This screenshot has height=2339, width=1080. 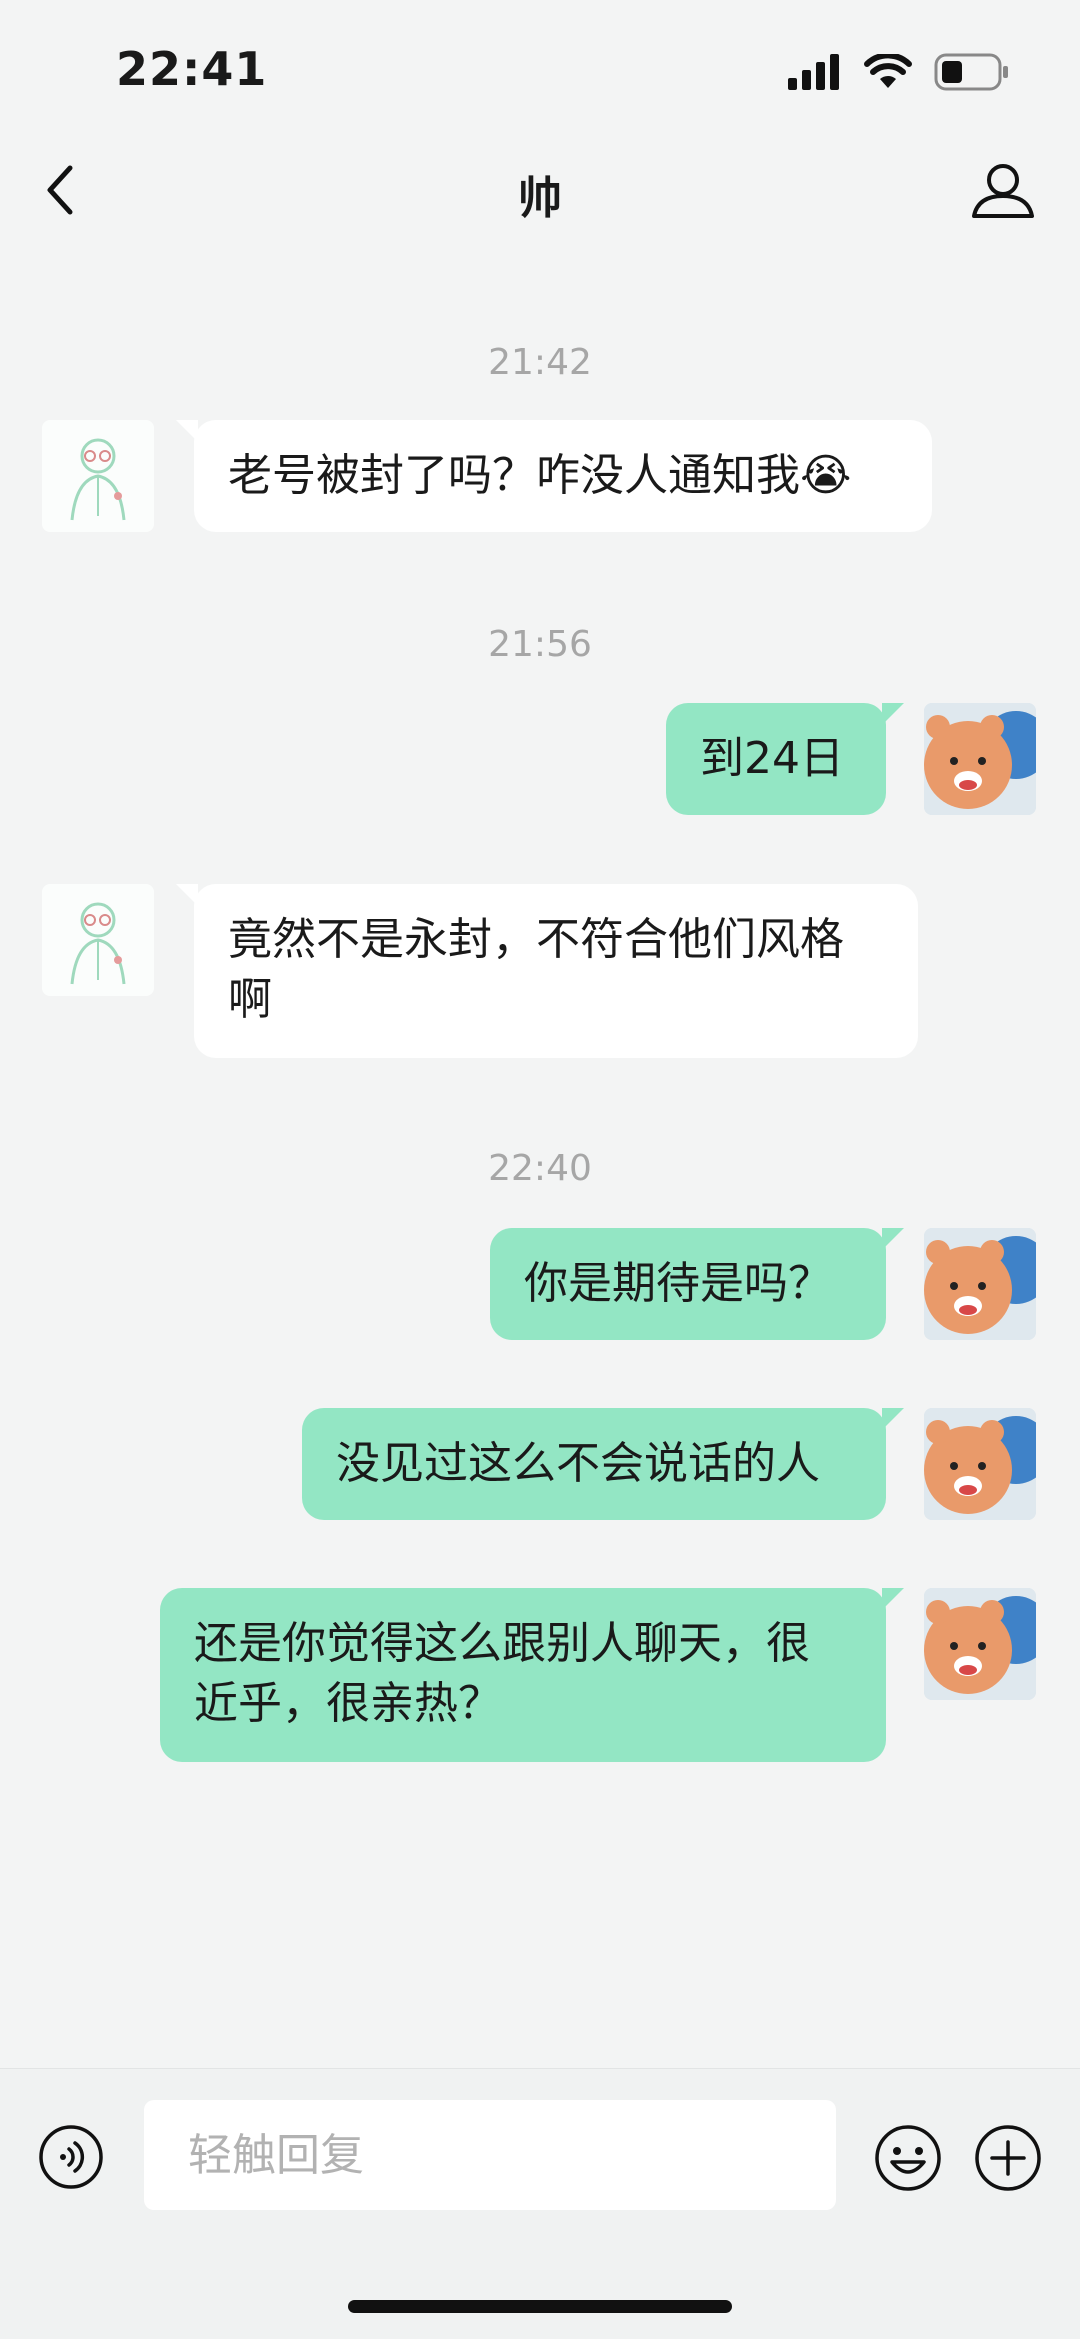 I want to click on message-bubble-incoming: 竟然不是永封，不符合他们风格啊, so click(x=547, y=971).